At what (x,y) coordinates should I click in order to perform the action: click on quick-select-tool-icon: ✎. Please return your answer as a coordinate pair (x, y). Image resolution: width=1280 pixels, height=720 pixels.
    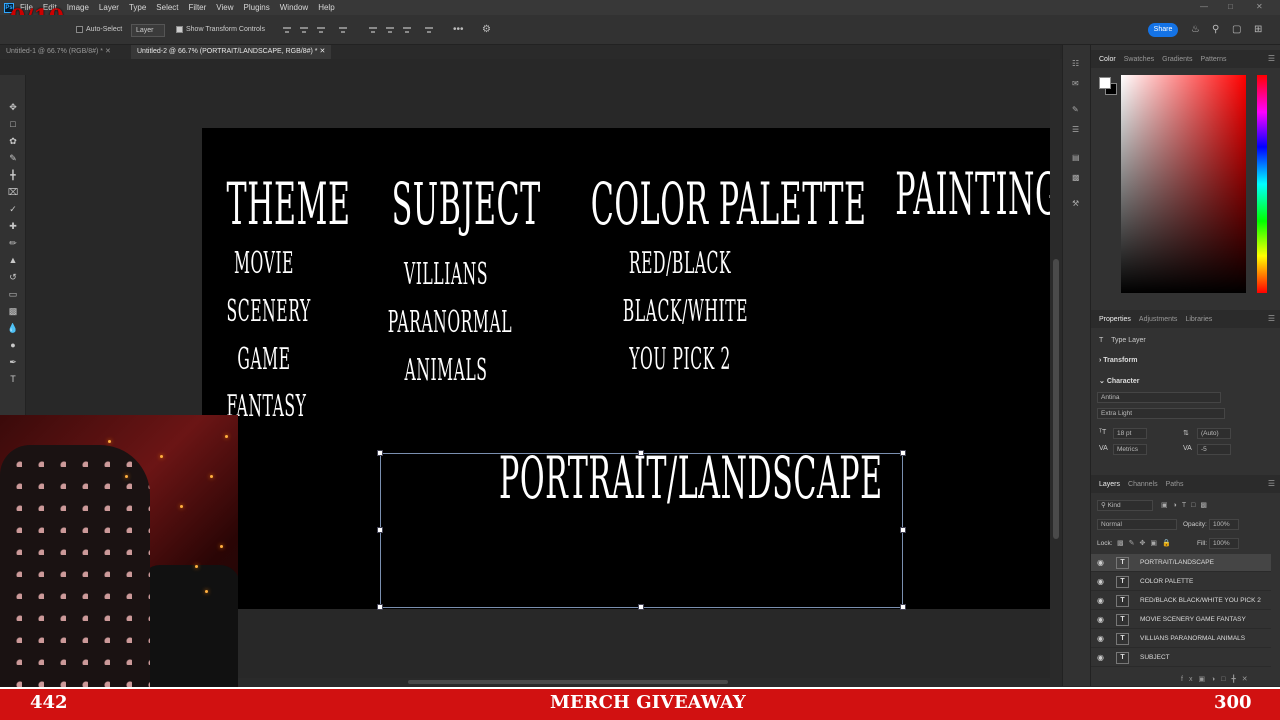
    Looking at the image, I should click on (13, 158).